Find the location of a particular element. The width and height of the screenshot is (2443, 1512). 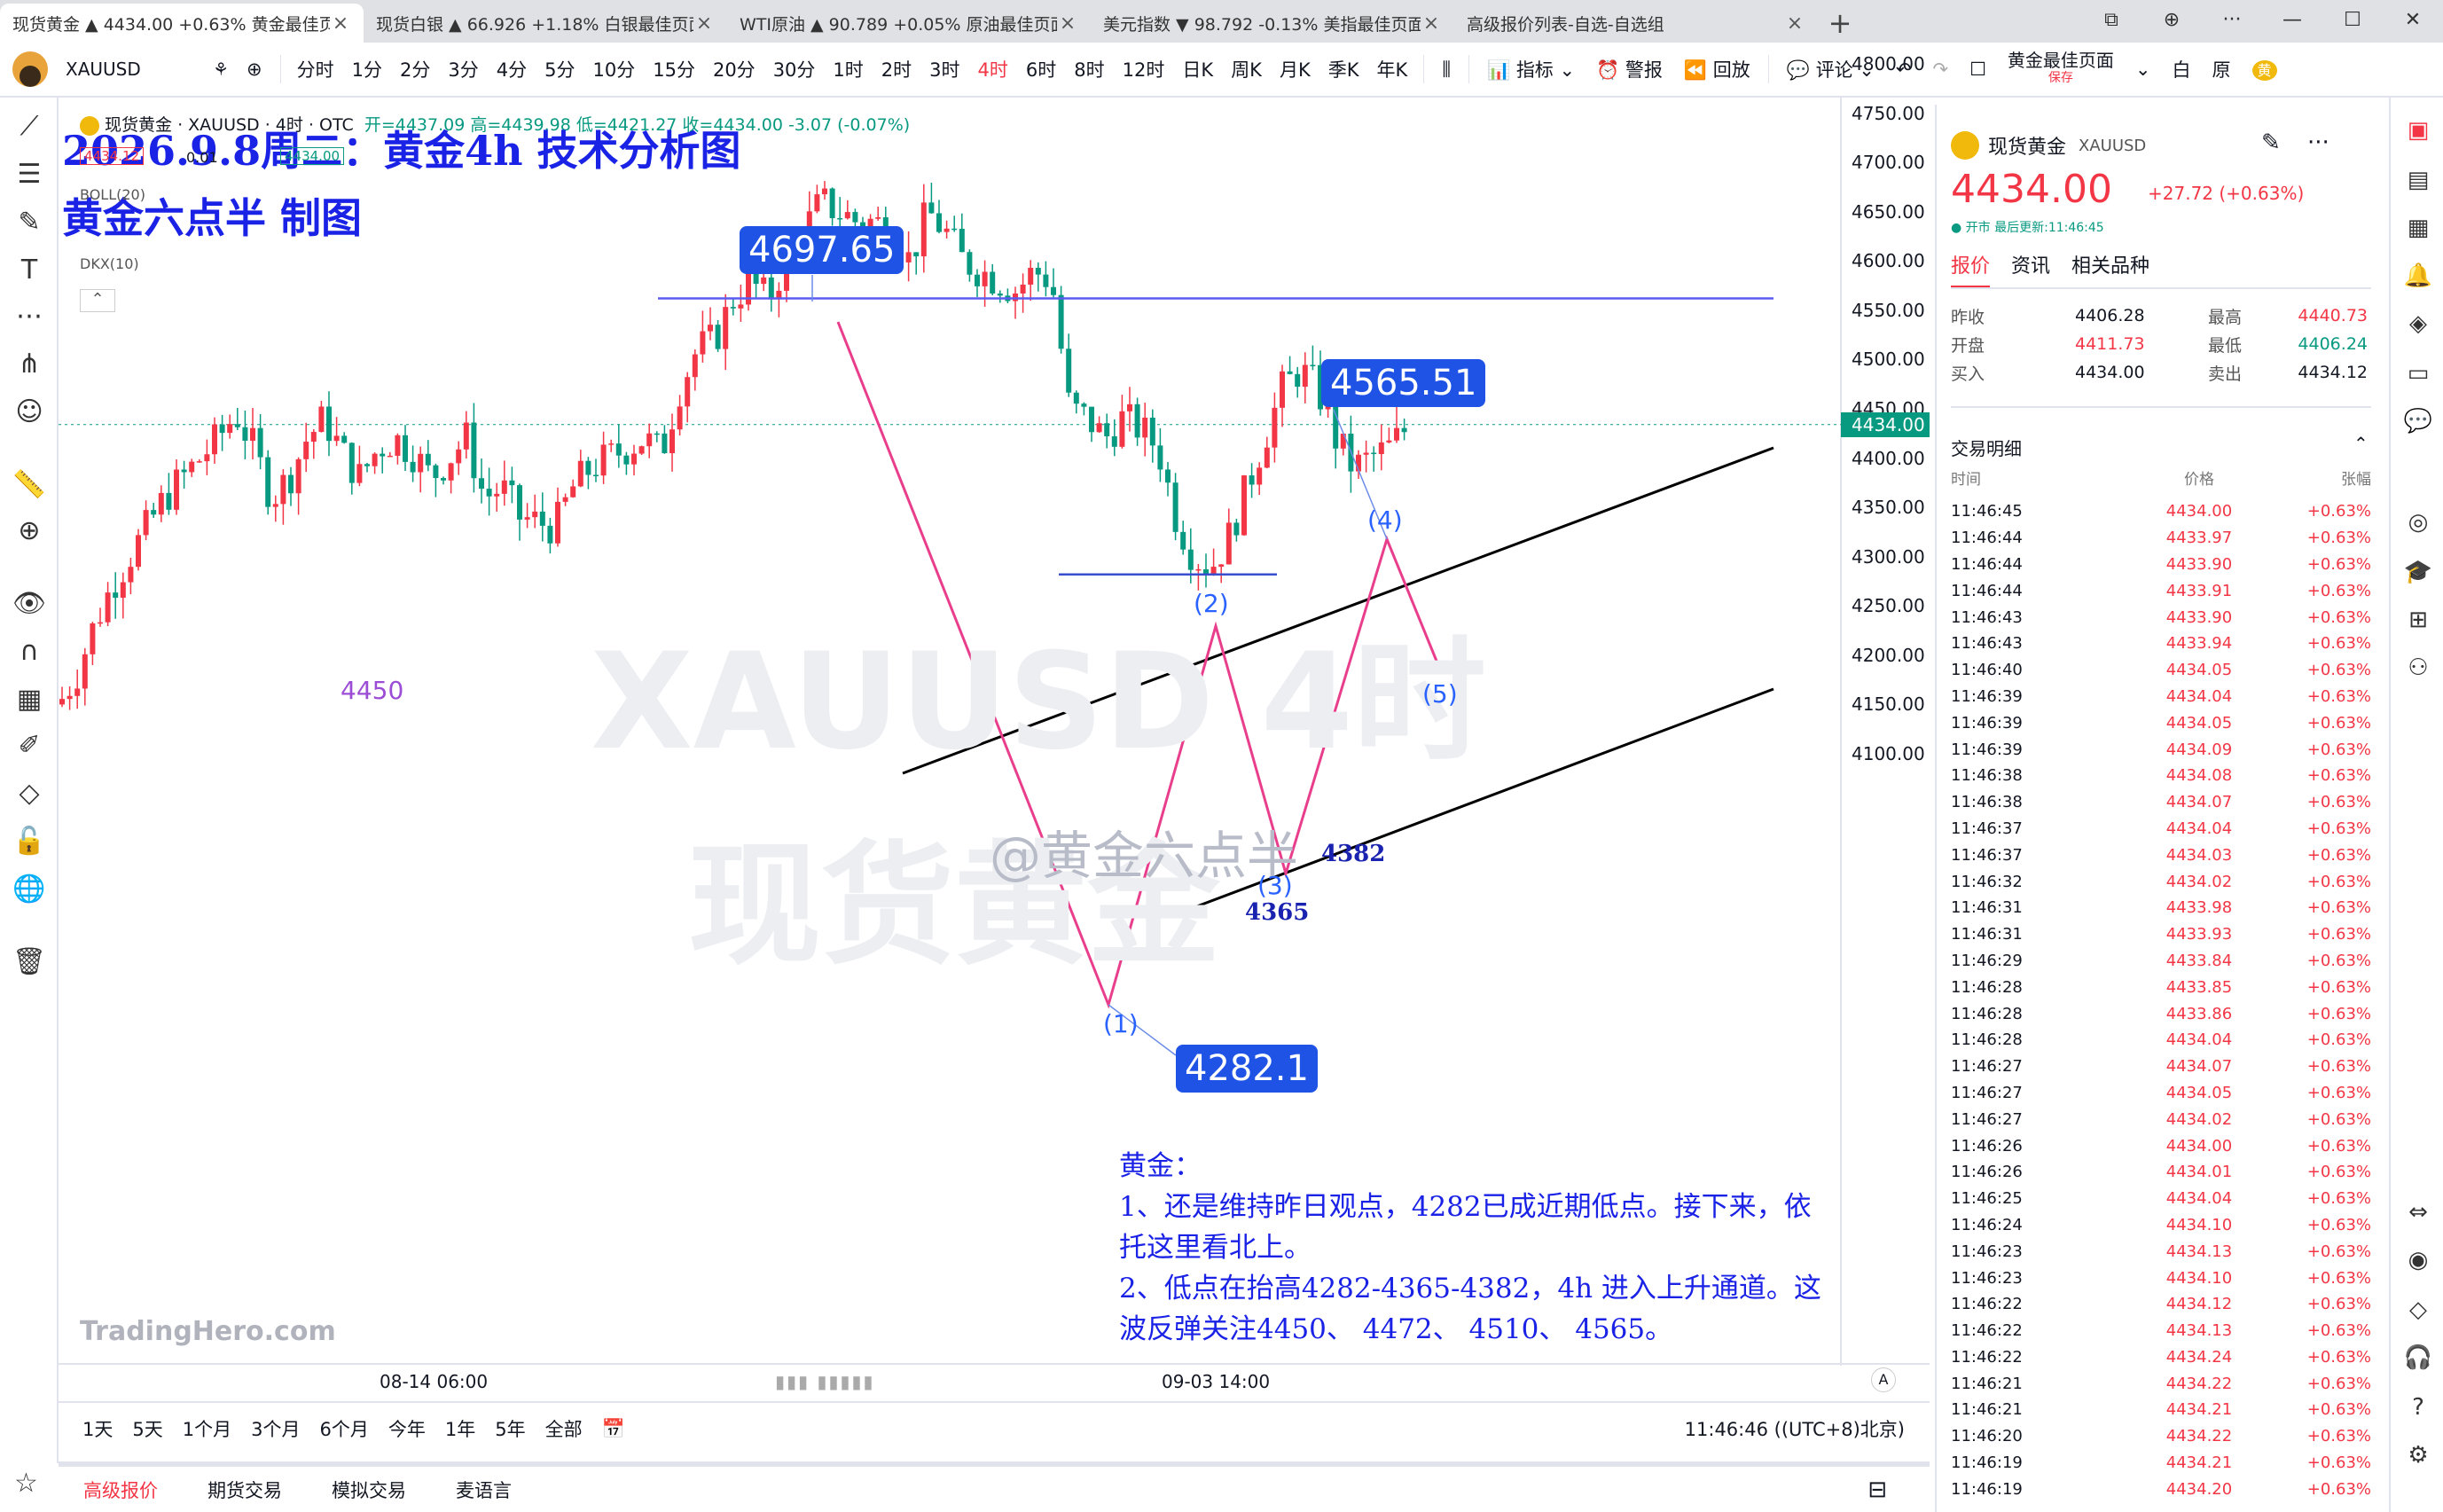

panel-tab-0: 报价 is located at coordinates (1971, 269).